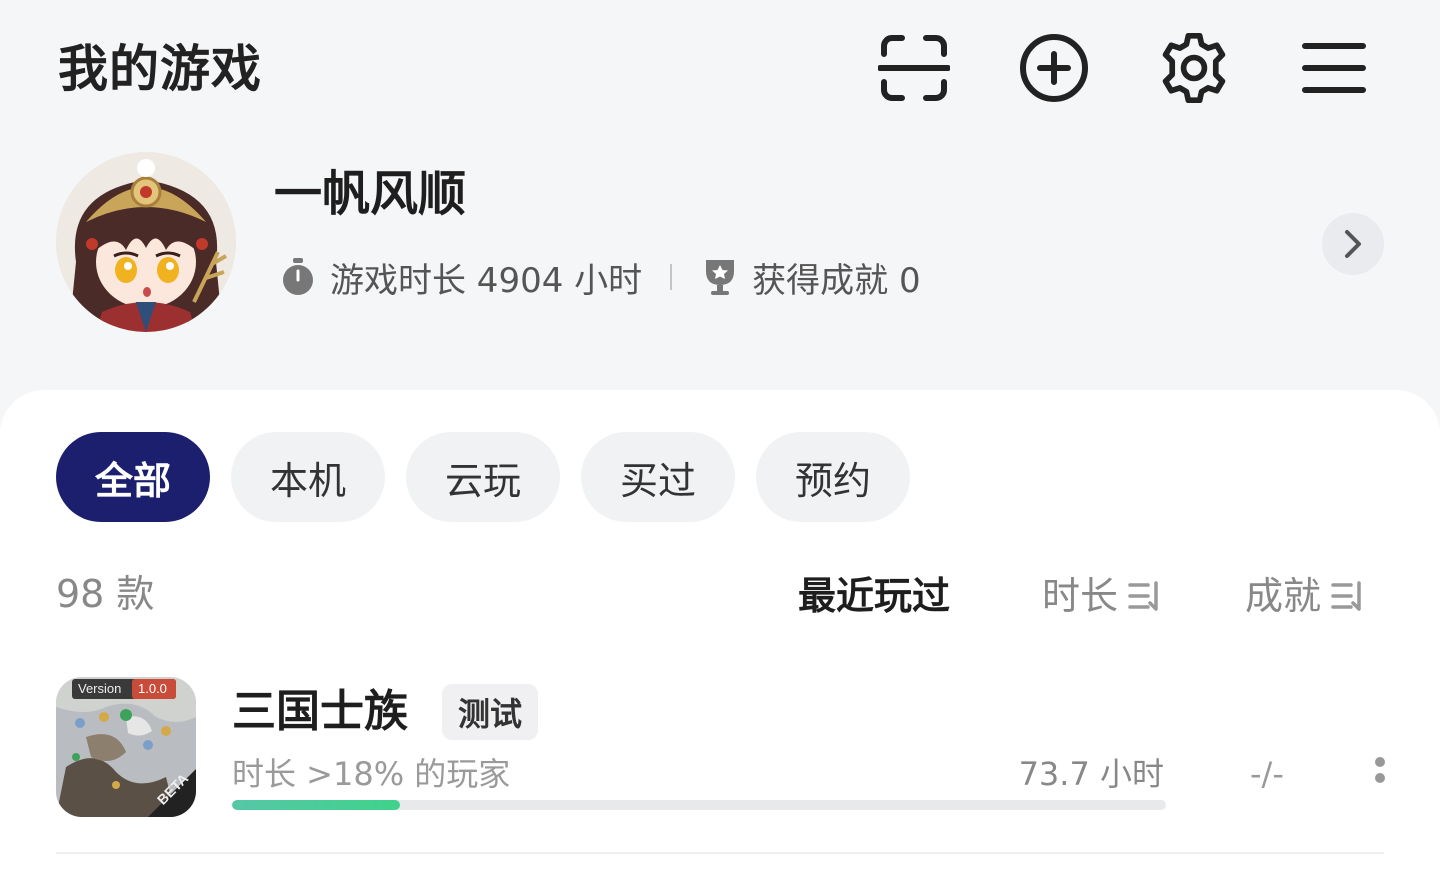 This screenshot has width=1440, height=874. Describe the element at coordinates (699, 805) in the screenshot. I see `playtime-progress-bar` at that location.